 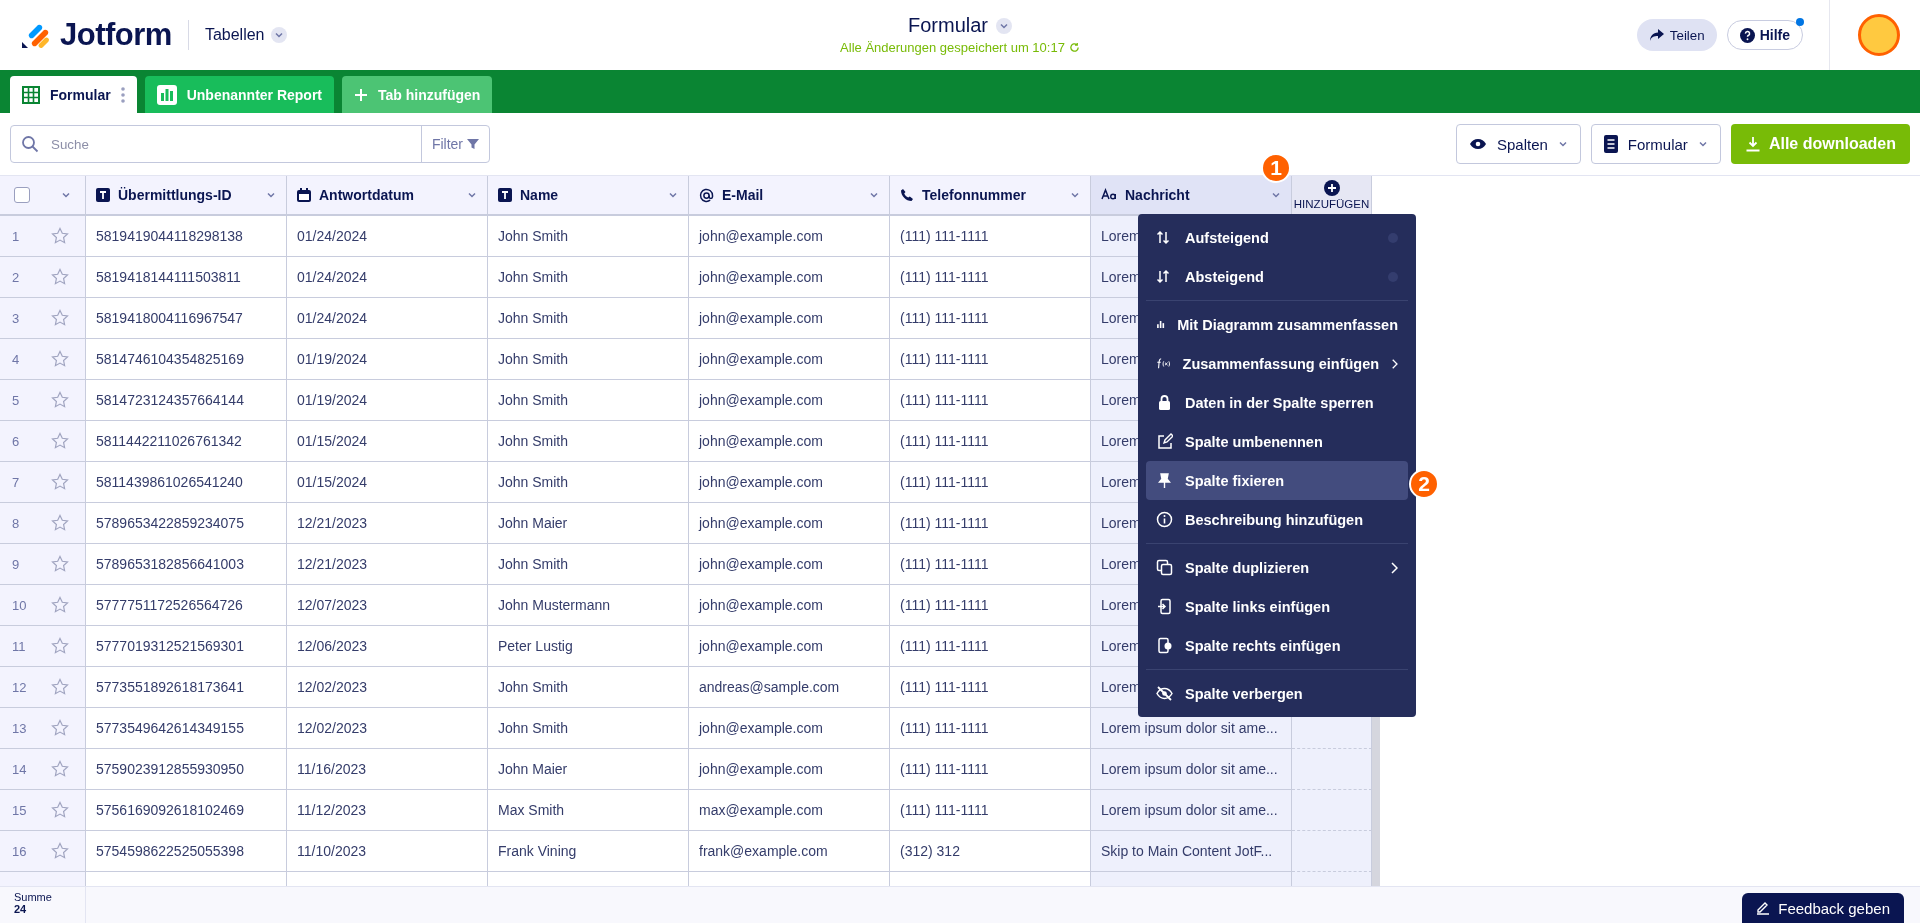 What do you see at coordinates (1676, 35) in the screenshot?
I see `share-button: Teilen` at bounding box center [1676, 35].